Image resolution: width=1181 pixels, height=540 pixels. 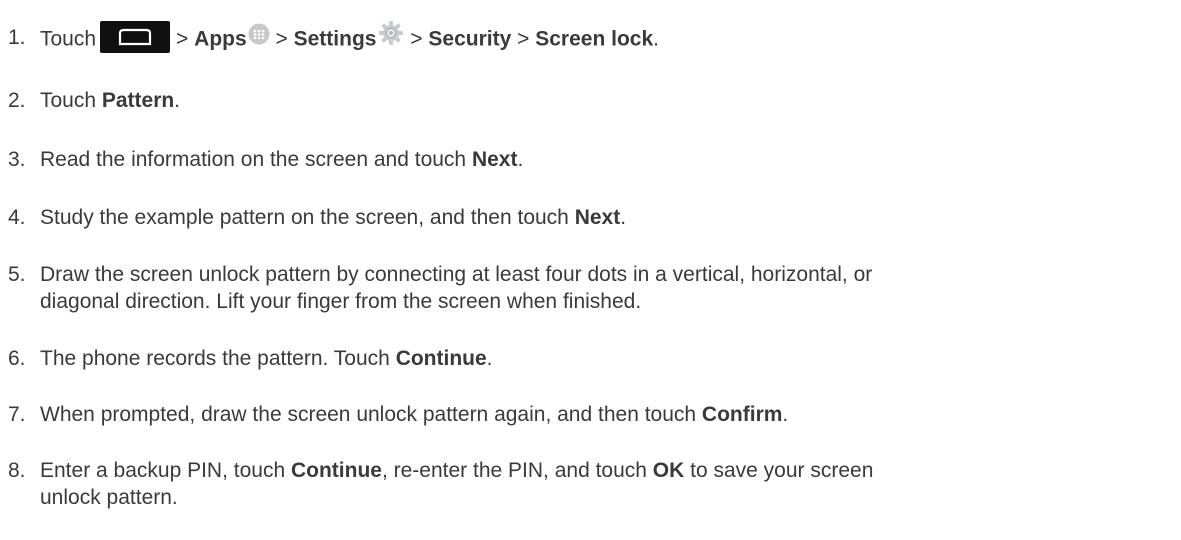 I want to click on step-number: 3., so click(x=17, y=159).